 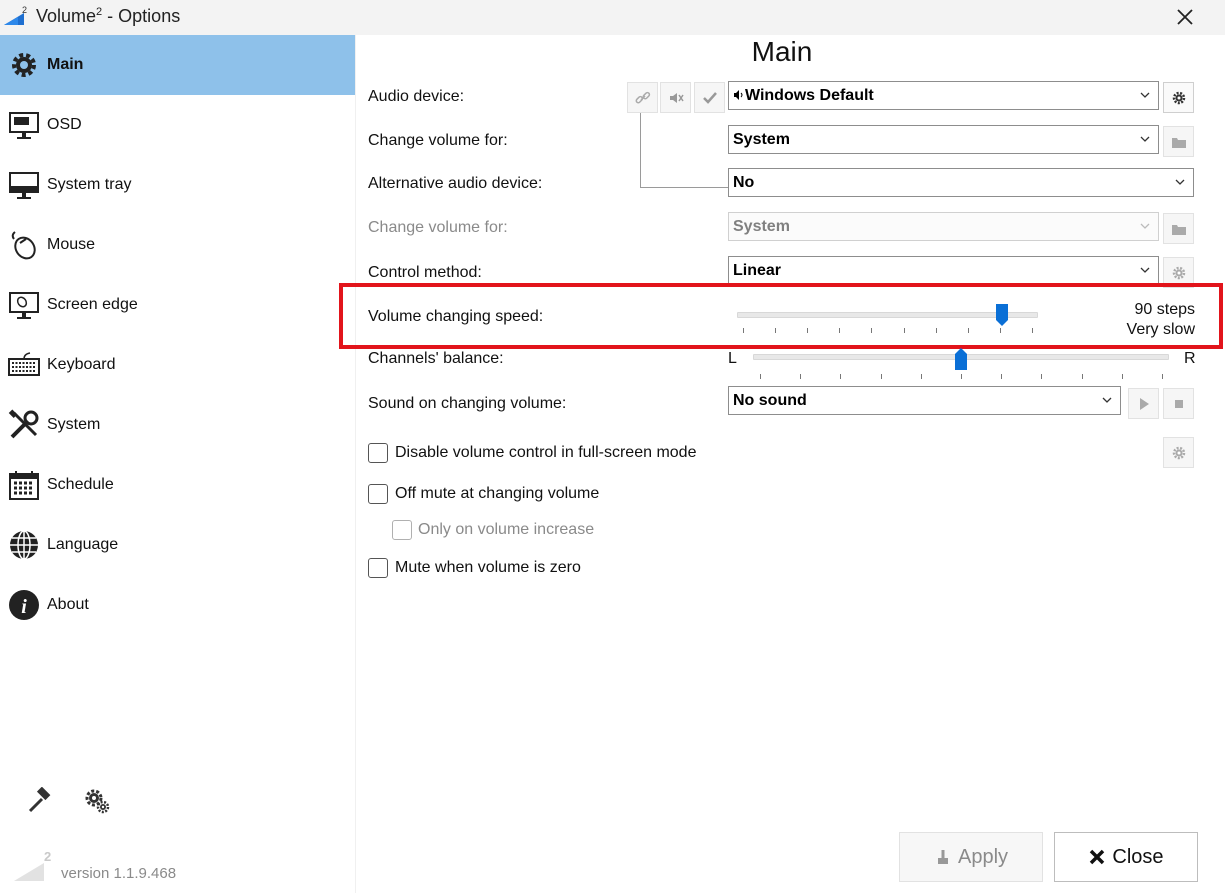 What do you see at coordinates (684, 150) in the screenshot?
I see `device-connector-line` at bounding box center [684, 150].